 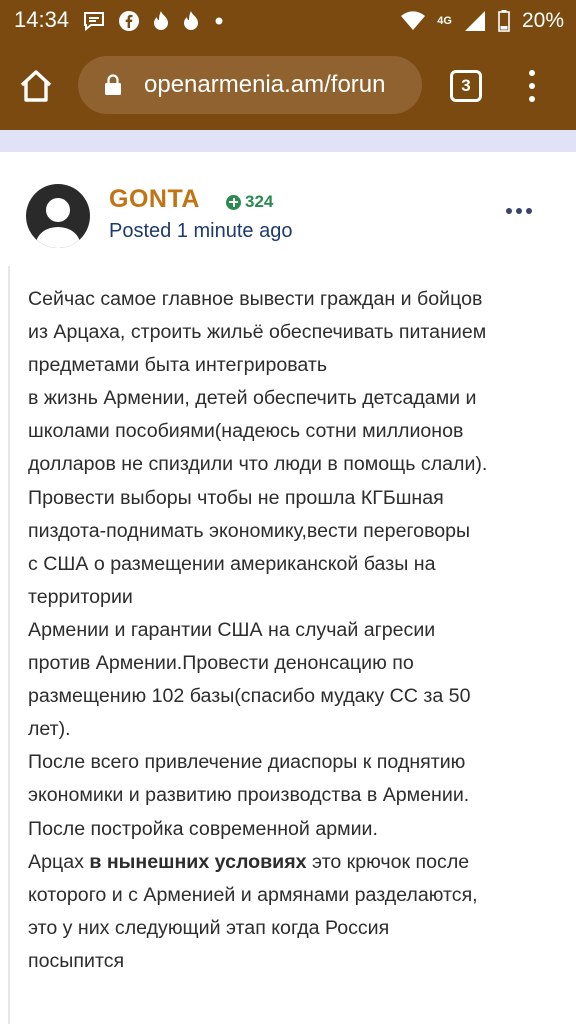 I want to click on author-name: GONTA, so click(x=154, y=199).